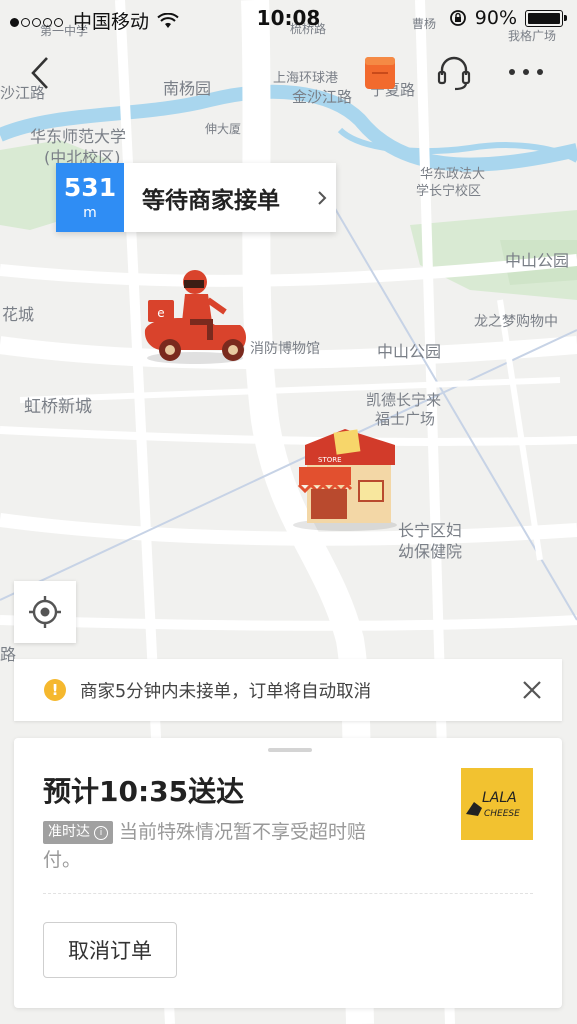  I want to click on map-label: 伸大厦, so click(223, 129).